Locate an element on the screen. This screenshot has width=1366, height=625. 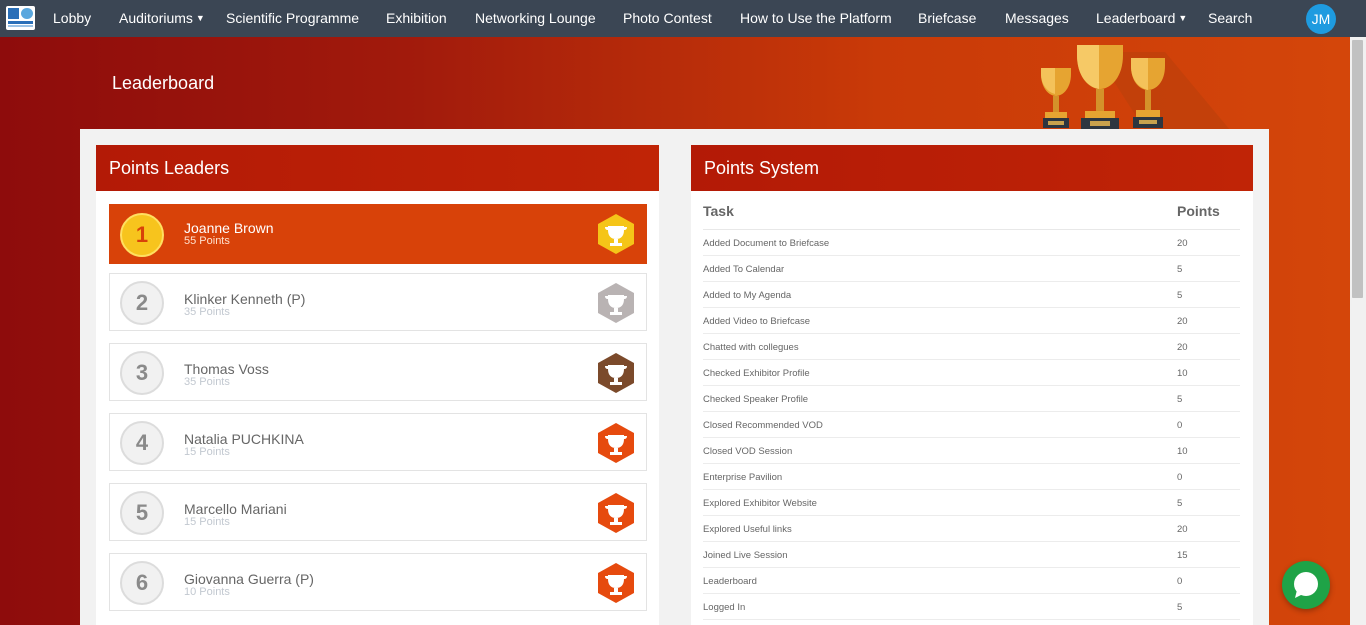
nav-item-label: Networking Lounge is located at coordinates (535, 18).